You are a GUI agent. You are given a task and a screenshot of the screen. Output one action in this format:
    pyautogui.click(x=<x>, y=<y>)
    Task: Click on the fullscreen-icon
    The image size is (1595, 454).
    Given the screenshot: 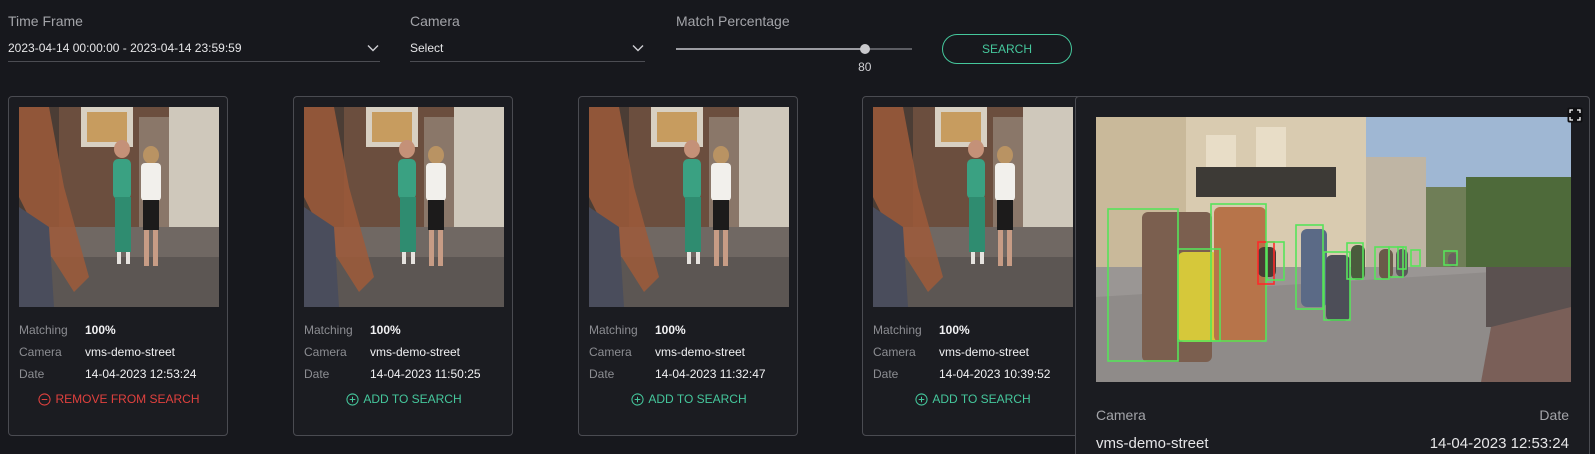 What is the action you would take?
    pyautogui.click(x=1575, y=115)
    